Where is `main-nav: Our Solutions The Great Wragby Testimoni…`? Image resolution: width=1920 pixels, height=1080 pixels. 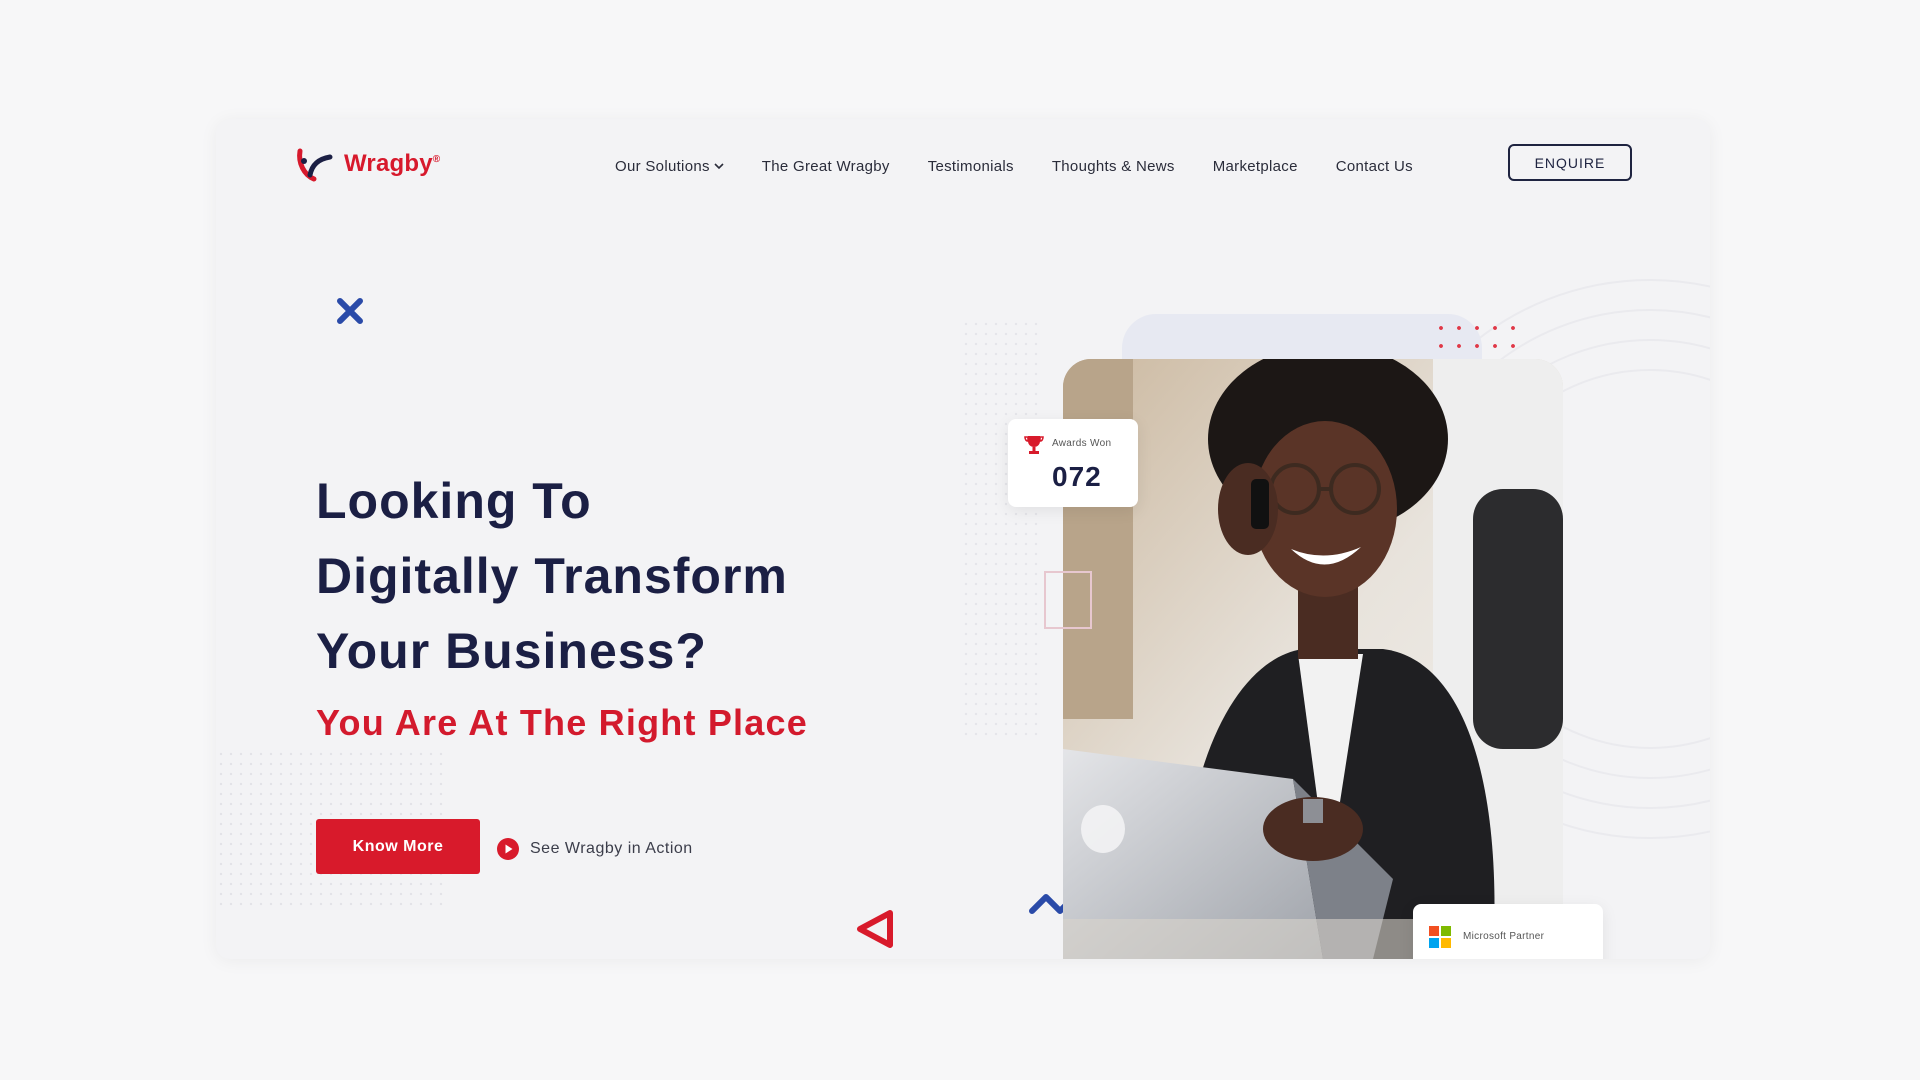 main-nav: Our Solutions The Great Wragby Testimoni… is located at coordinates (1014, 166).